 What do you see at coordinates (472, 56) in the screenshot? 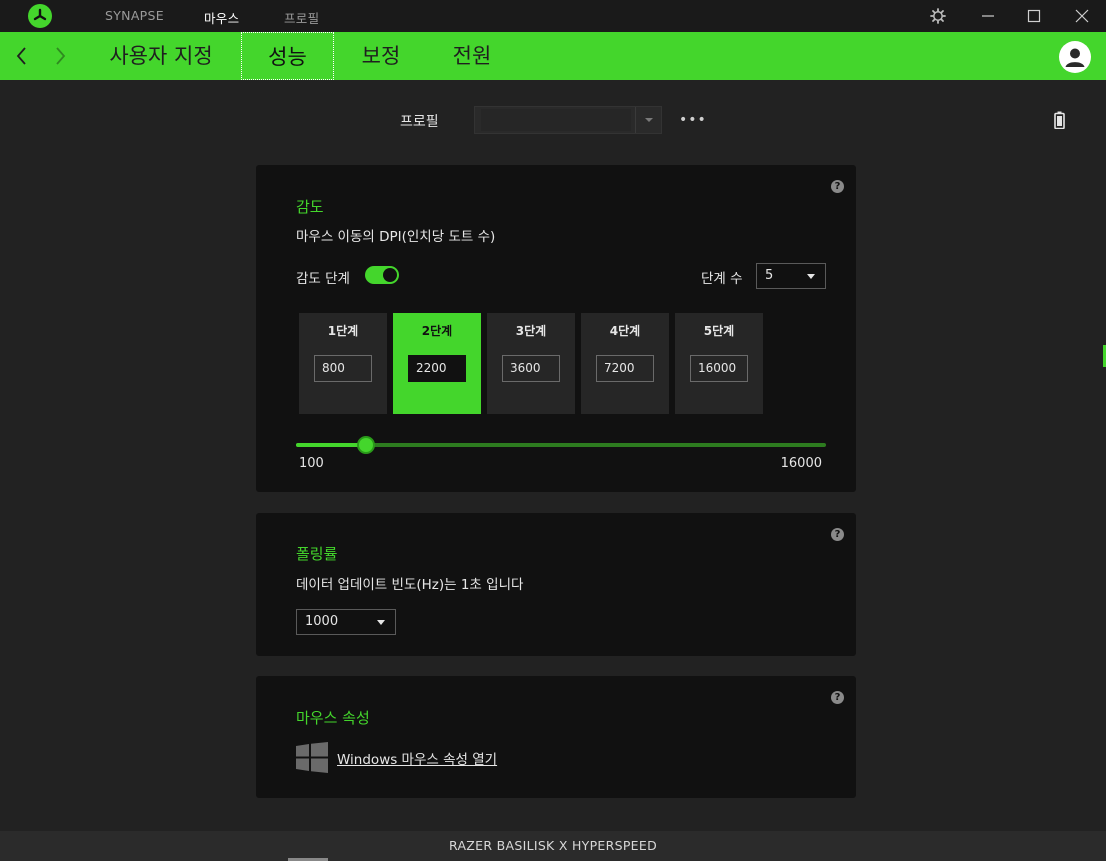
I see `tab-power: 전원` at bounding box center [472, 56].